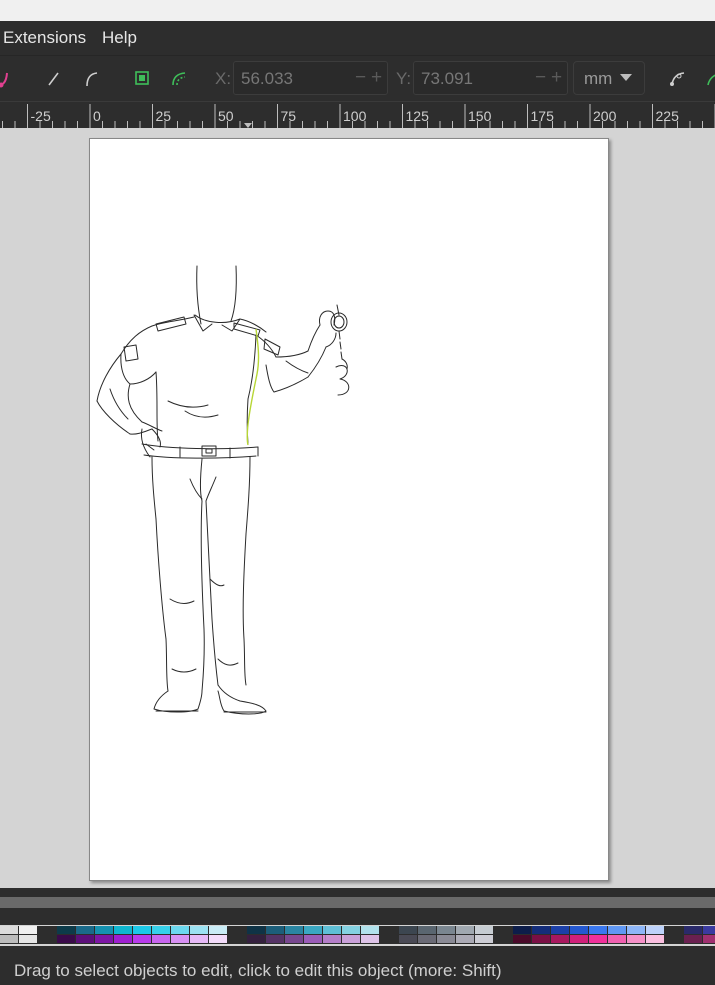  Describe the element at coordinates (678, 78) in the screenshot. I see `node-tool-icon` at that location.